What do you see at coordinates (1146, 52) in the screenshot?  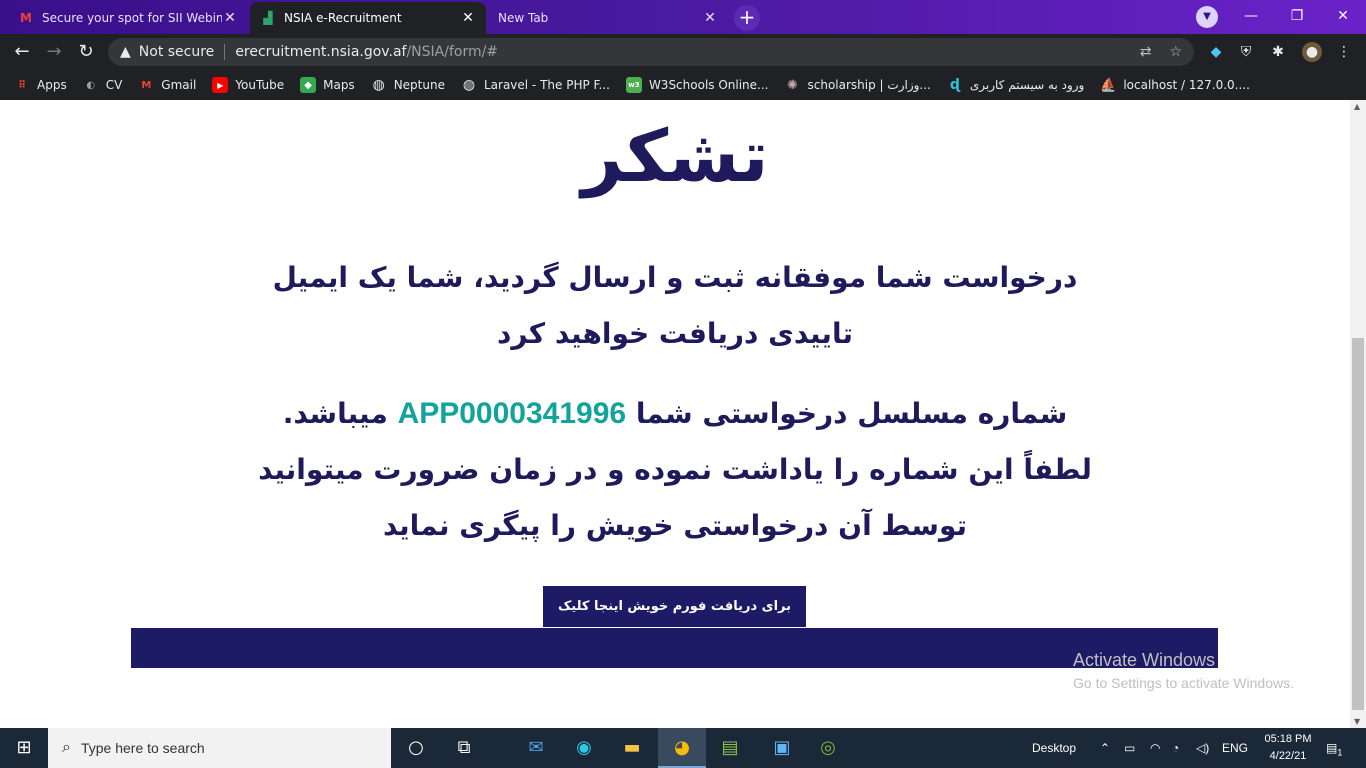 I see `translate-icon: ⇄` at bounding box center [1146, 52].